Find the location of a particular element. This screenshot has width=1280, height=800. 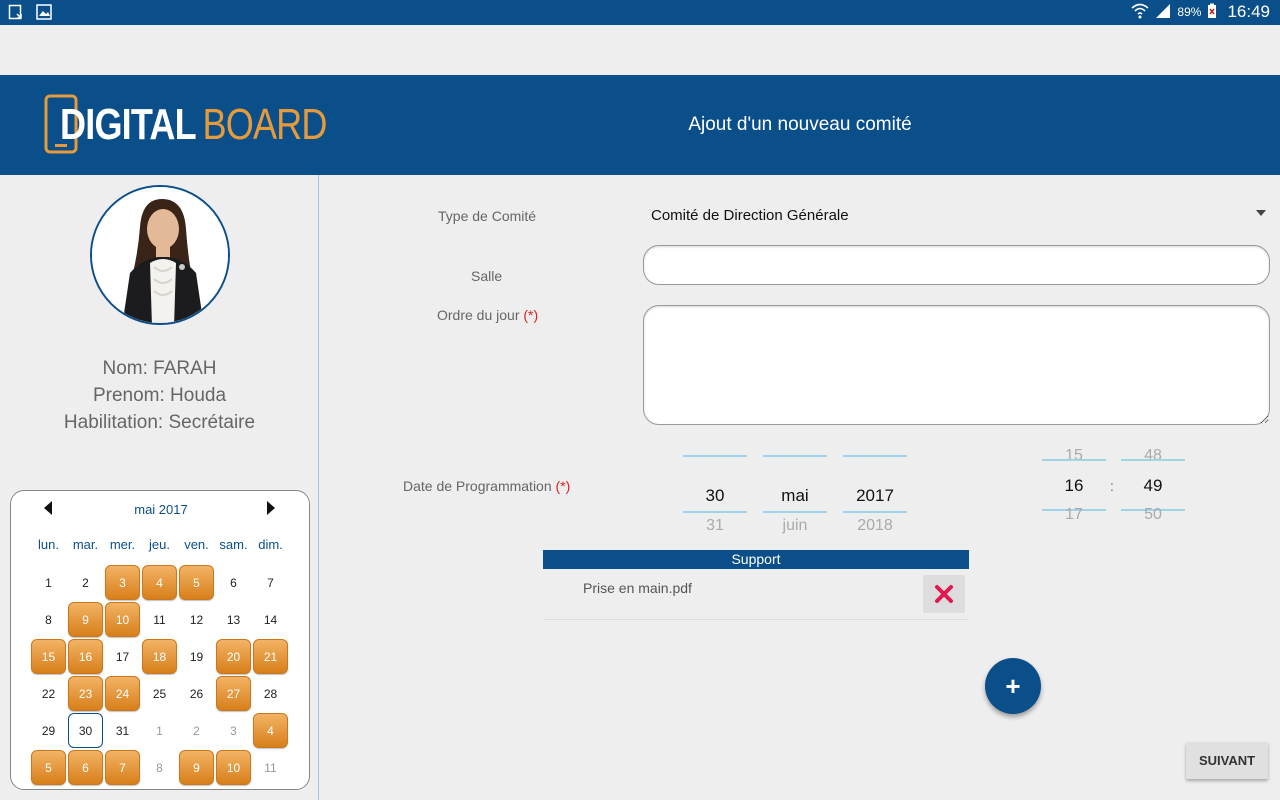

calendar-day-number: 3 is located at coordinates (233, 730).